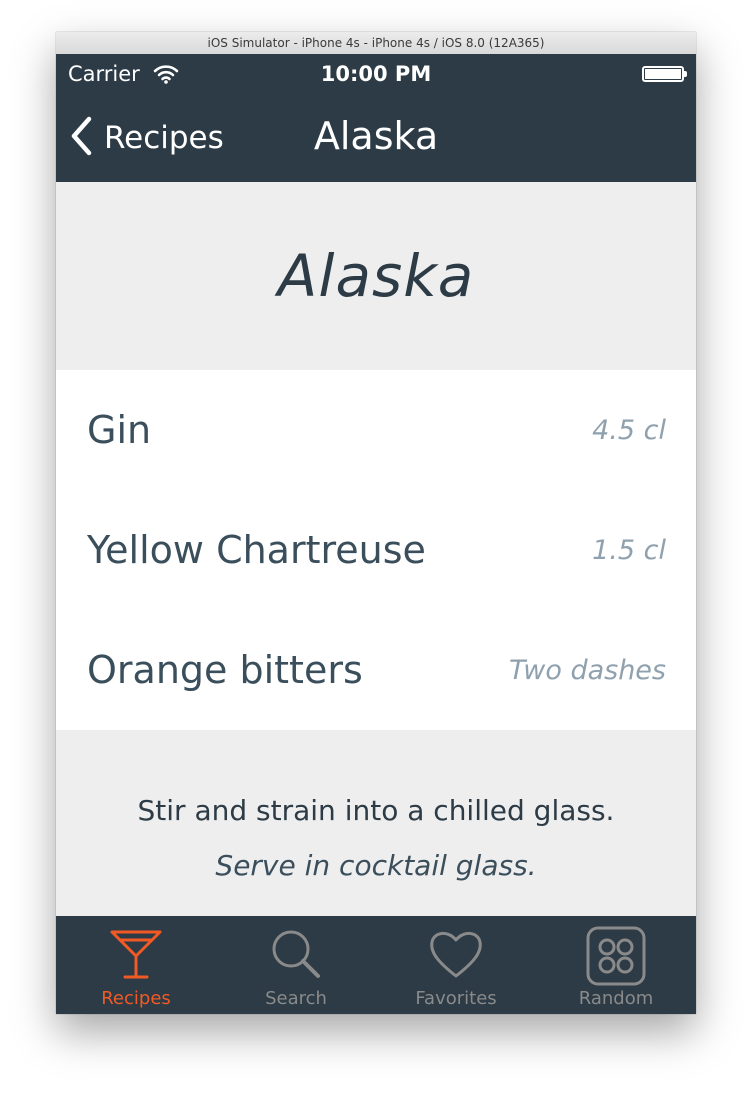 This screenshot has height=1094, width=752. Describe the element at coordinates (664, 74) in the screenshot. I see `battery-icon` at that location.